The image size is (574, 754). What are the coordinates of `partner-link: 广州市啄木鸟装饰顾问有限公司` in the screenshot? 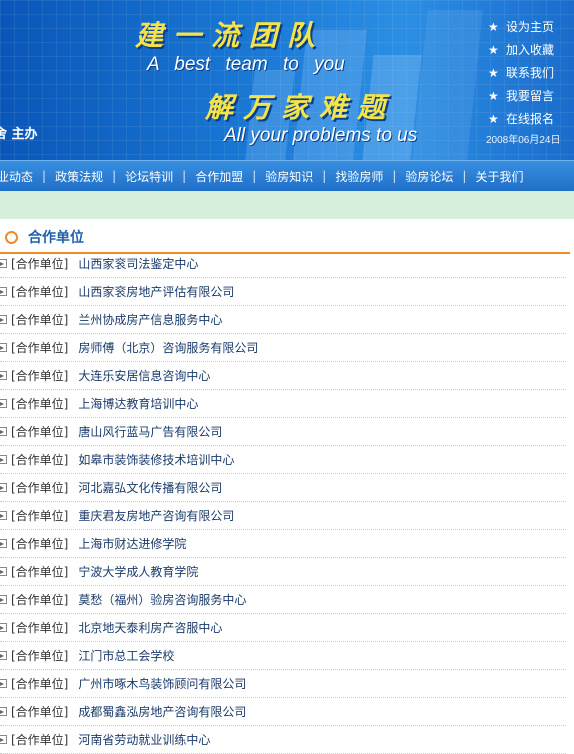 It's located at (162, 683).